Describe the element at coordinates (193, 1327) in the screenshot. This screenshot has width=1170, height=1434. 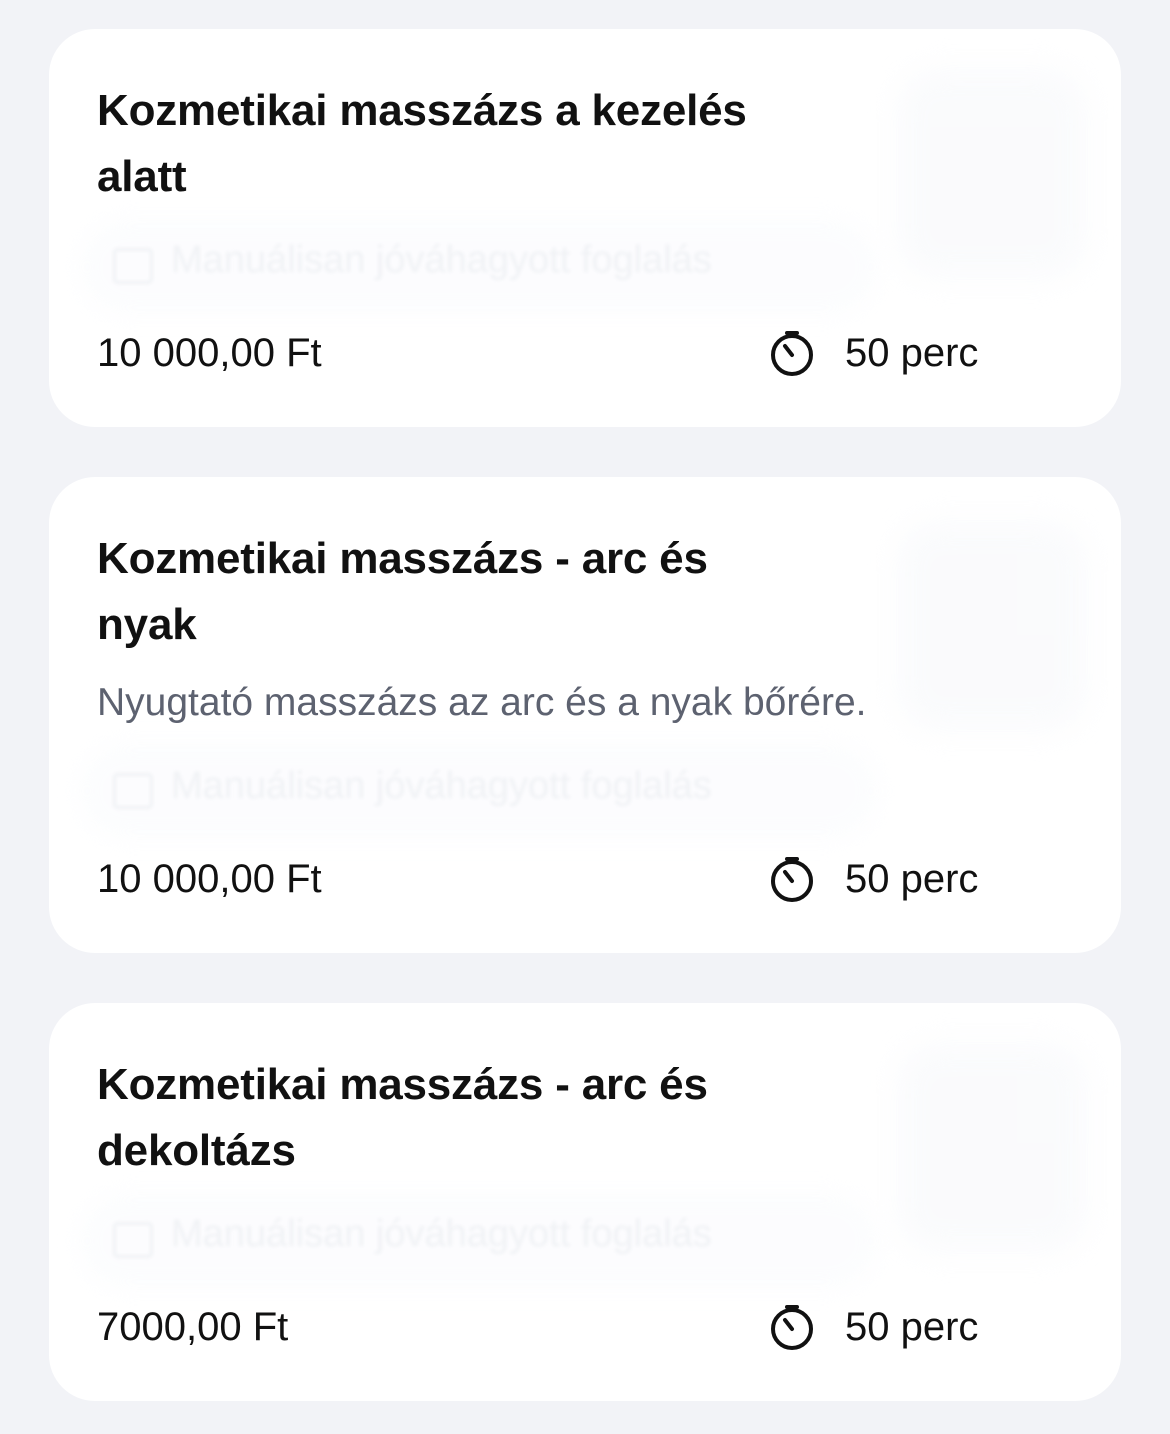
I see `service-price: 7000,00 Ft` at that location.